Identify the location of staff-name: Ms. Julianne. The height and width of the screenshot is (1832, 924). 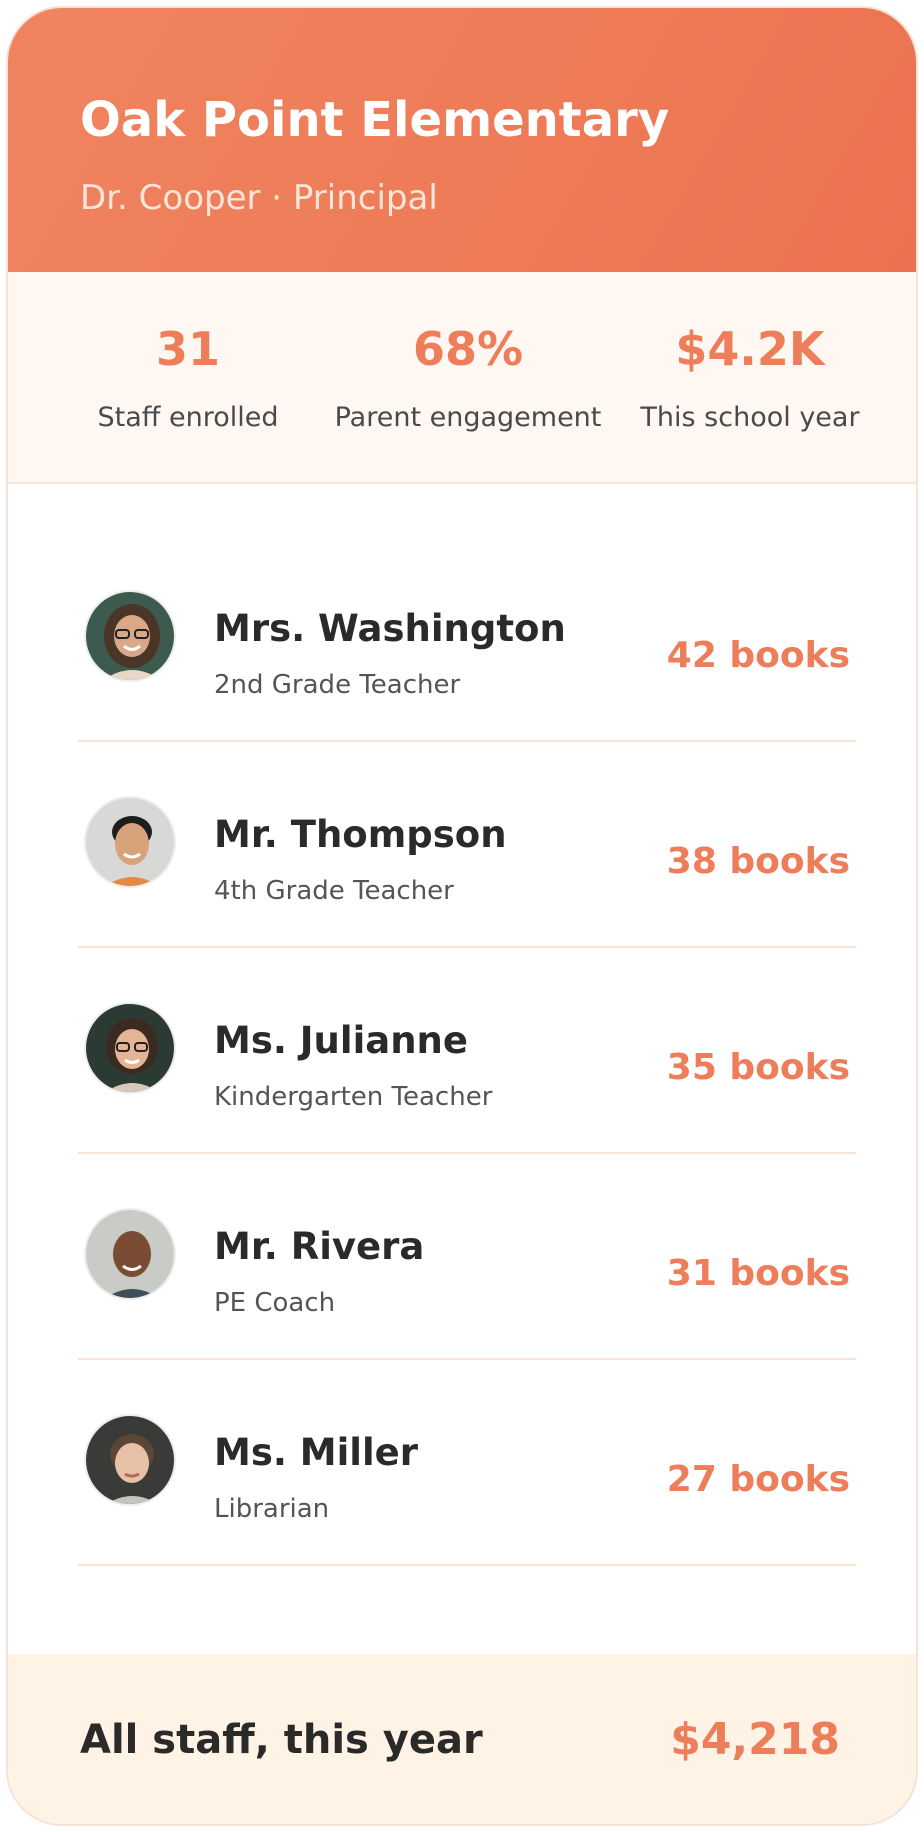
(341, 1040).